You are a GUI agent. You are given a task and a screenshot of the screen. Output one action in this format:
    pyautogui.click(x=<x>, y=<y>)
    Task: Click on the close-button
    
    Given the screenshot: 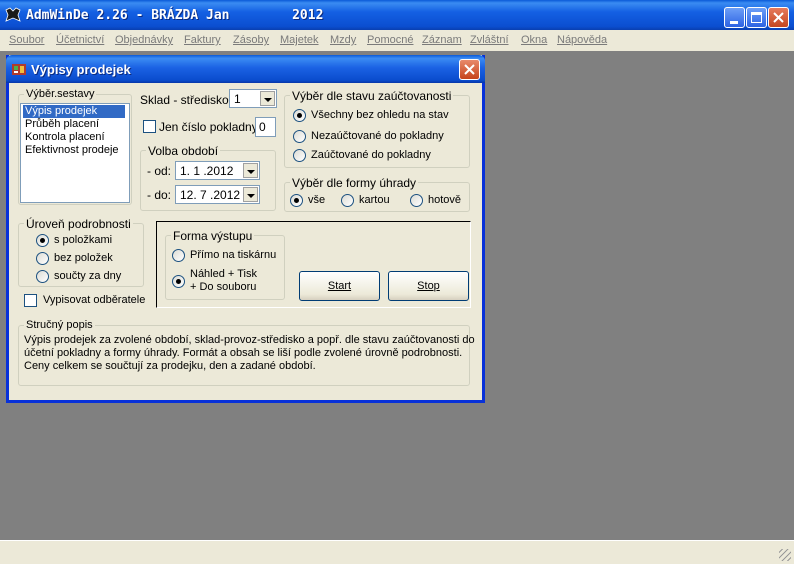 What is the action you would take?
    pyautogui.click(x=778, y=17)
    